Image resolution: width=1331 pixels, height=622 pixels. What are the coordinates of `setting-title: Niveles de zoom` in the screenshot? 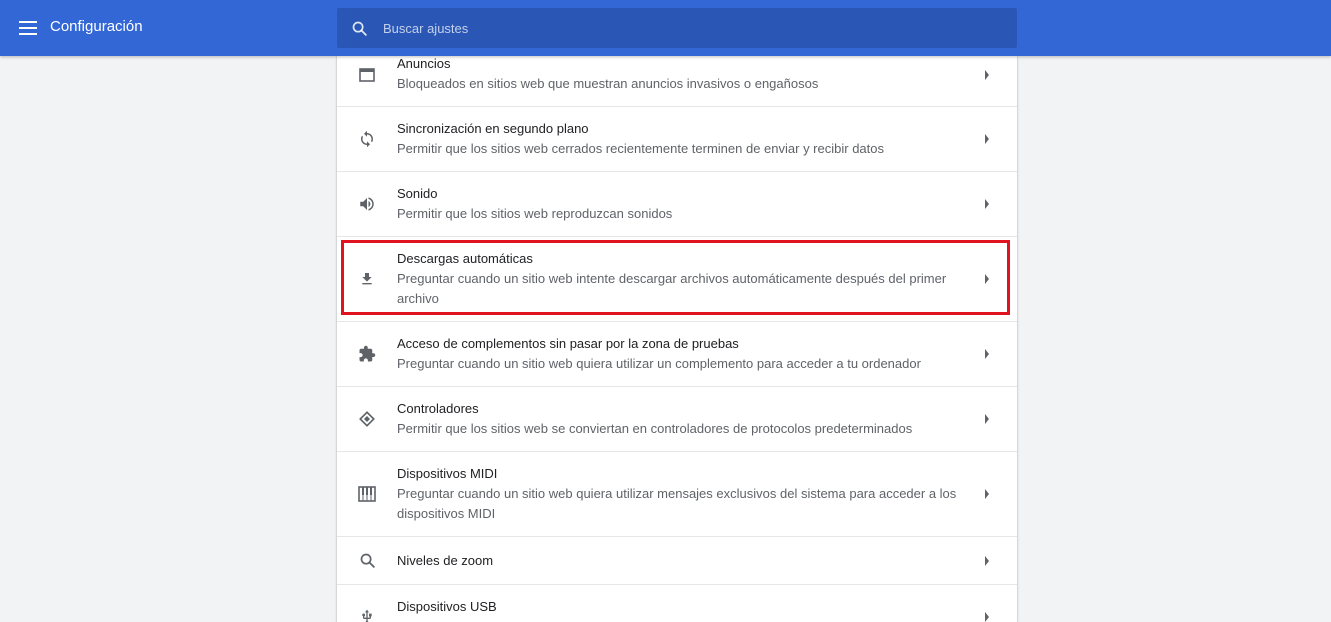 It's located at (445, 560).